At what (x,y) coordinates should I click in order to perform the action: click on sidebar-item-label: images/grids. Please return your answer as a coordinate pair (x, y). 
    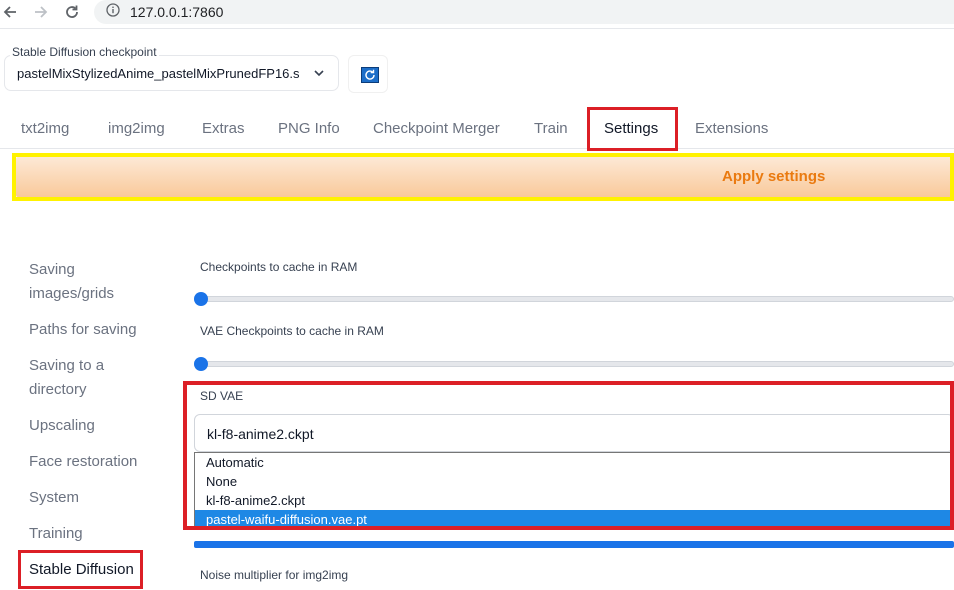
    Looking at the image, I should click on (72, 293).